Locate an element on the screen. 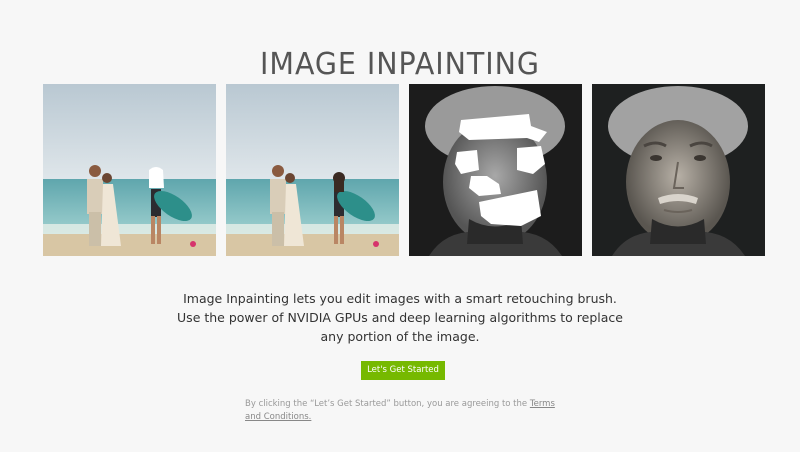 This screenshot has height=452, width=800. page-title: IMAGE INPAINTING is located at coordinates (400, 65).